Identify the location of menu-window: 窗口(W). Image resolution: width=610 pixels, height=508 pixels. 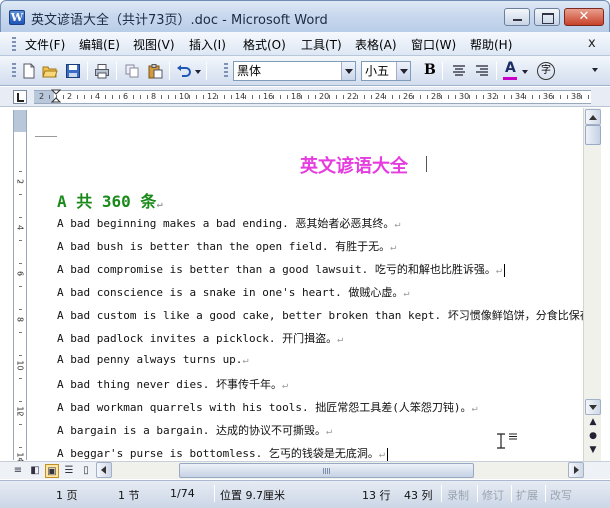
(433, 44).